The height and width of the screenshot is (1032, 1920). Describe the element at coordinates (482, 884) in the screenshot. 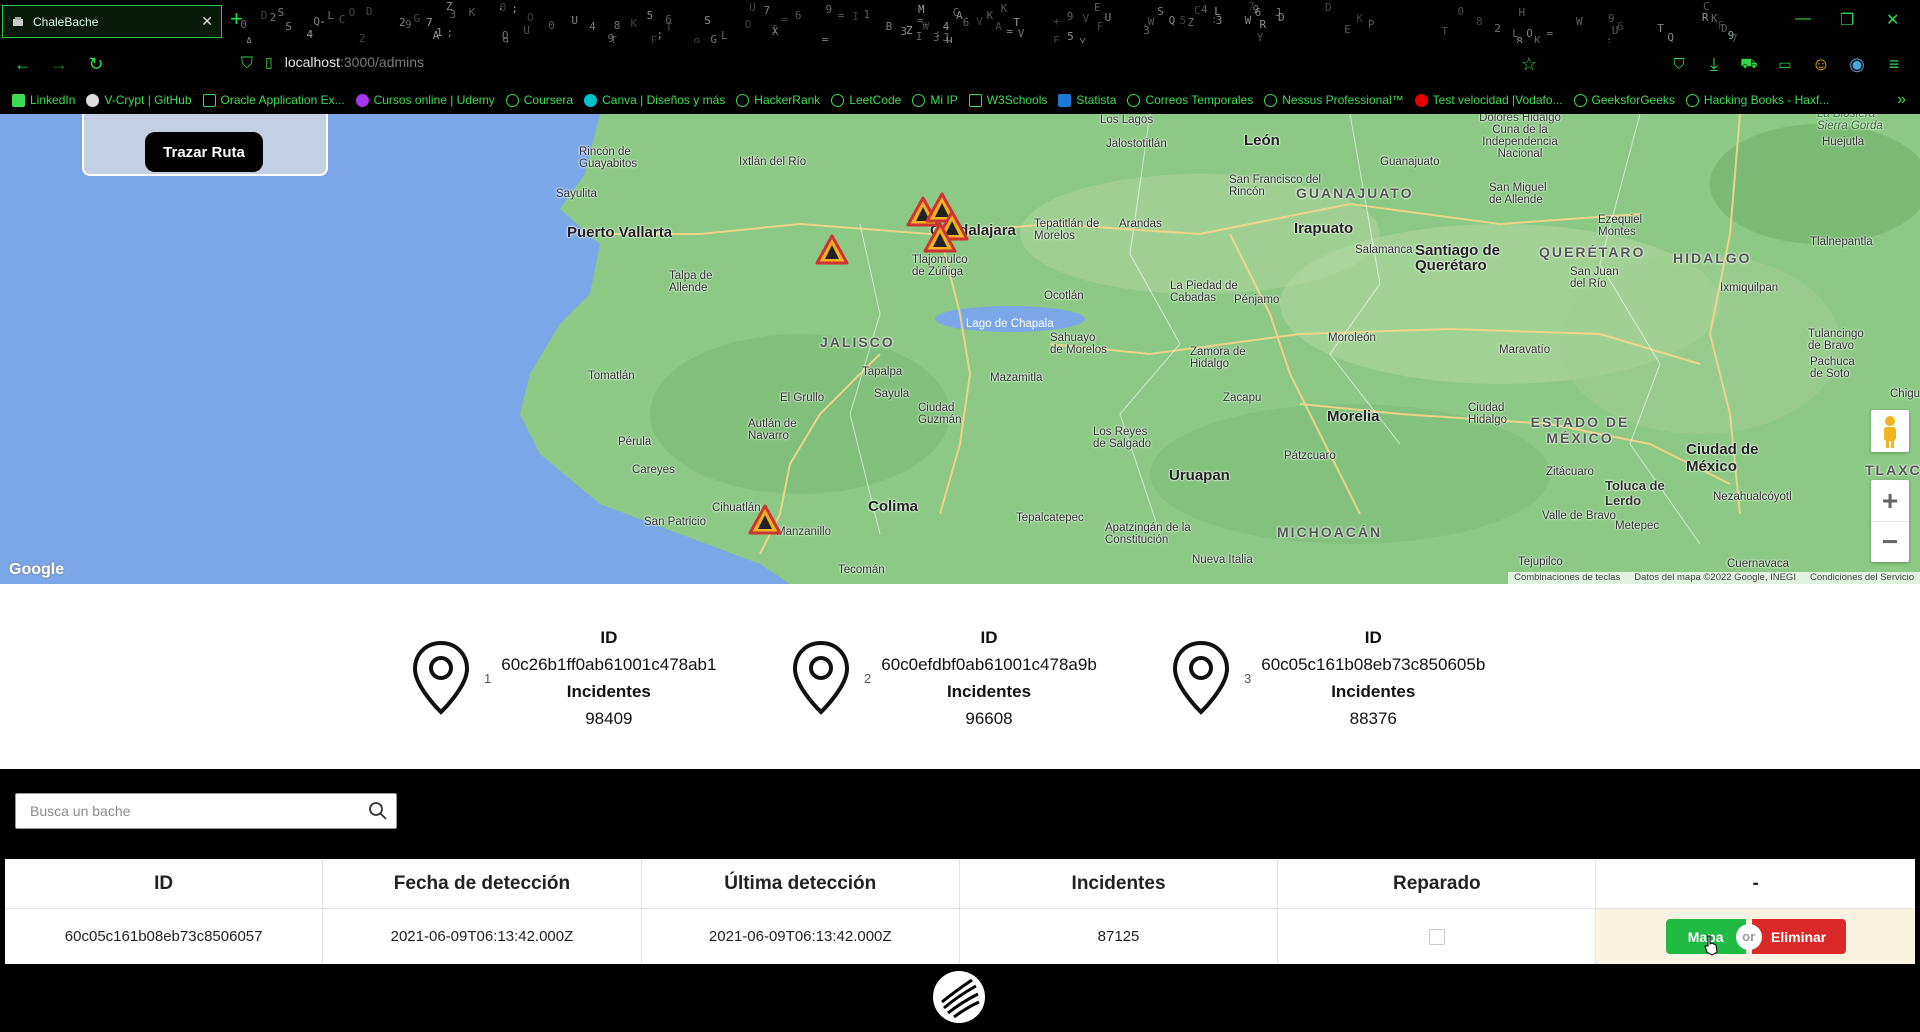

I see `column-header-first-detection: Fecha de detección` at that location.